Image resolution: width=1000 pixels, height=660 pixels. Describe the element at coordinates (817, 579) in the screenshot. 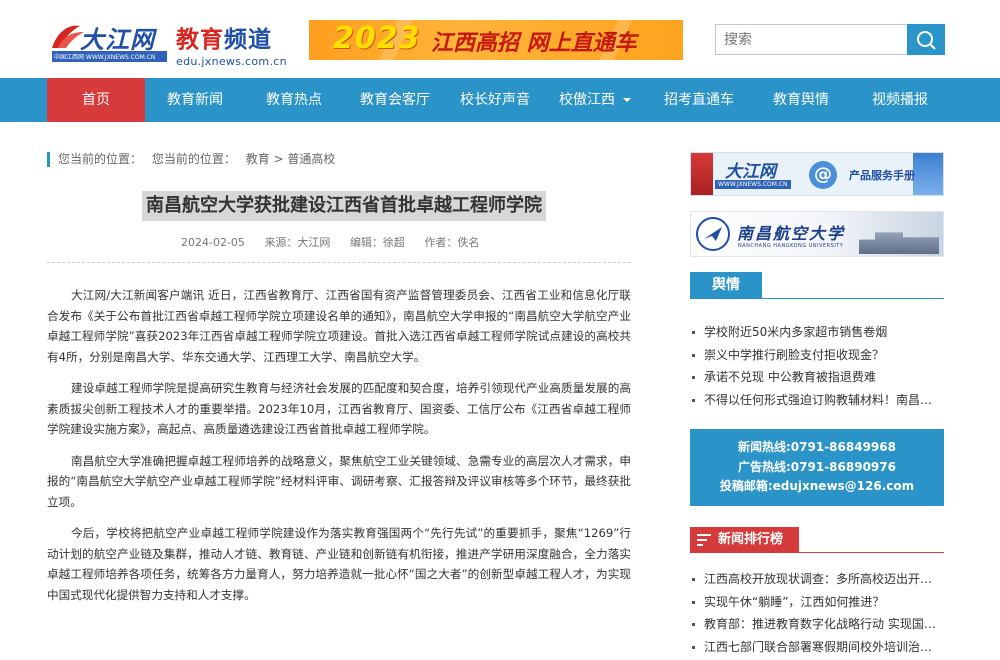

I see `list-item: 江西高校开放现状调查：多所高校迈出开放第一步` at that location.